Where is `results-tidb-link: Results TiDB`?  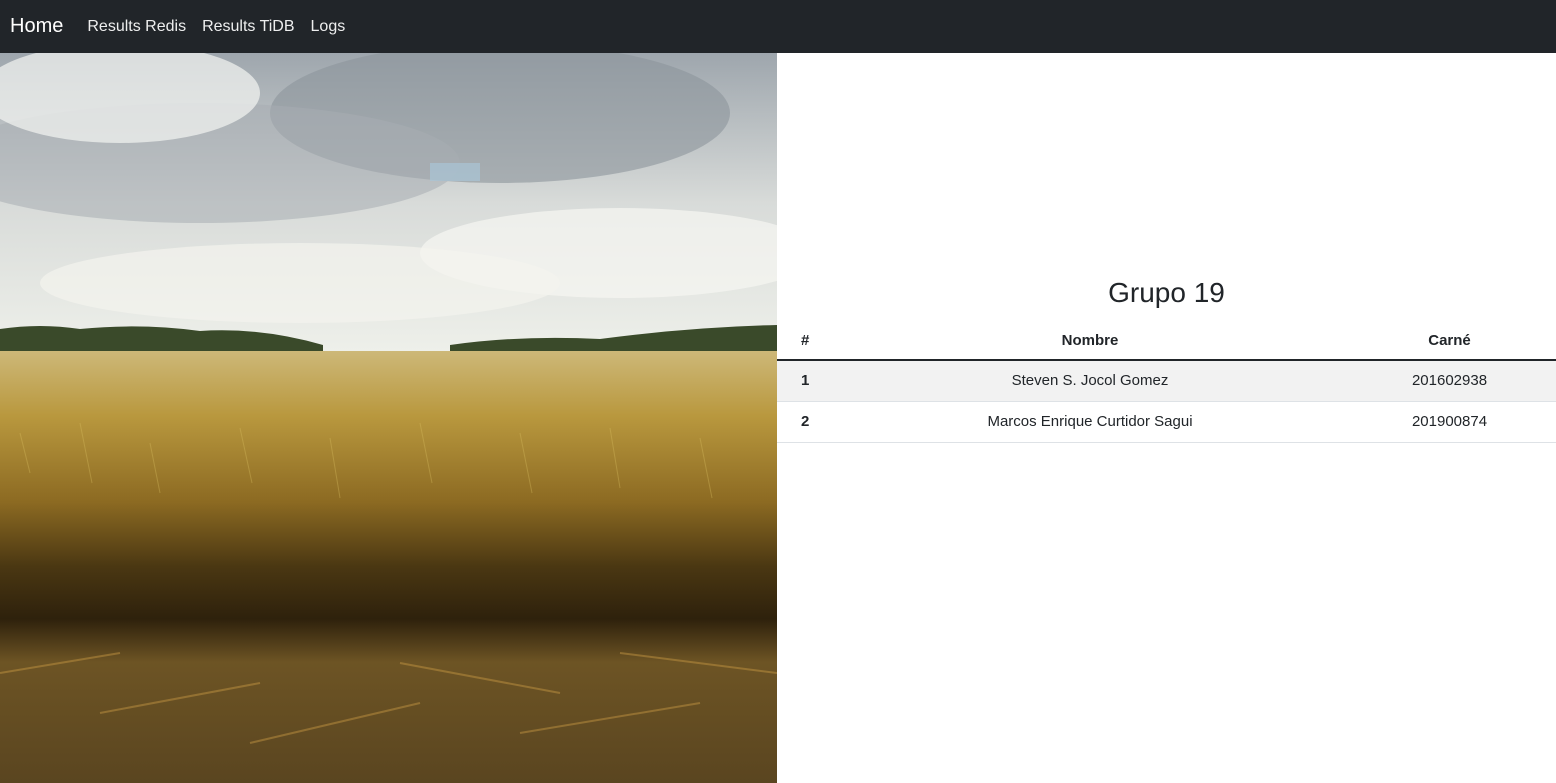 results-tidb-link: Results TiDB is located at coordinates (248, 27).